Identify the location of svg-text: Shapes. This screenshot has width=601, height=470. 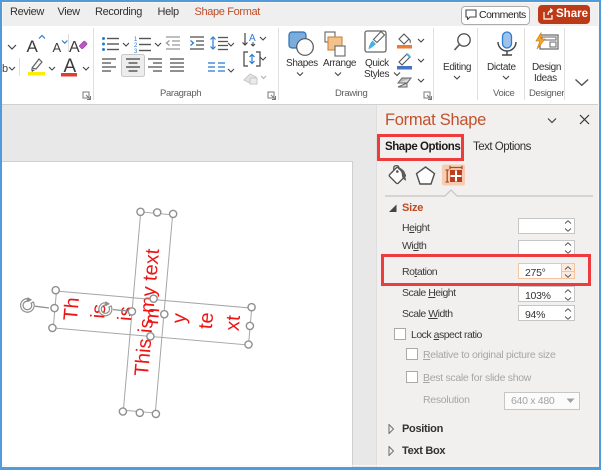
(302, 63).